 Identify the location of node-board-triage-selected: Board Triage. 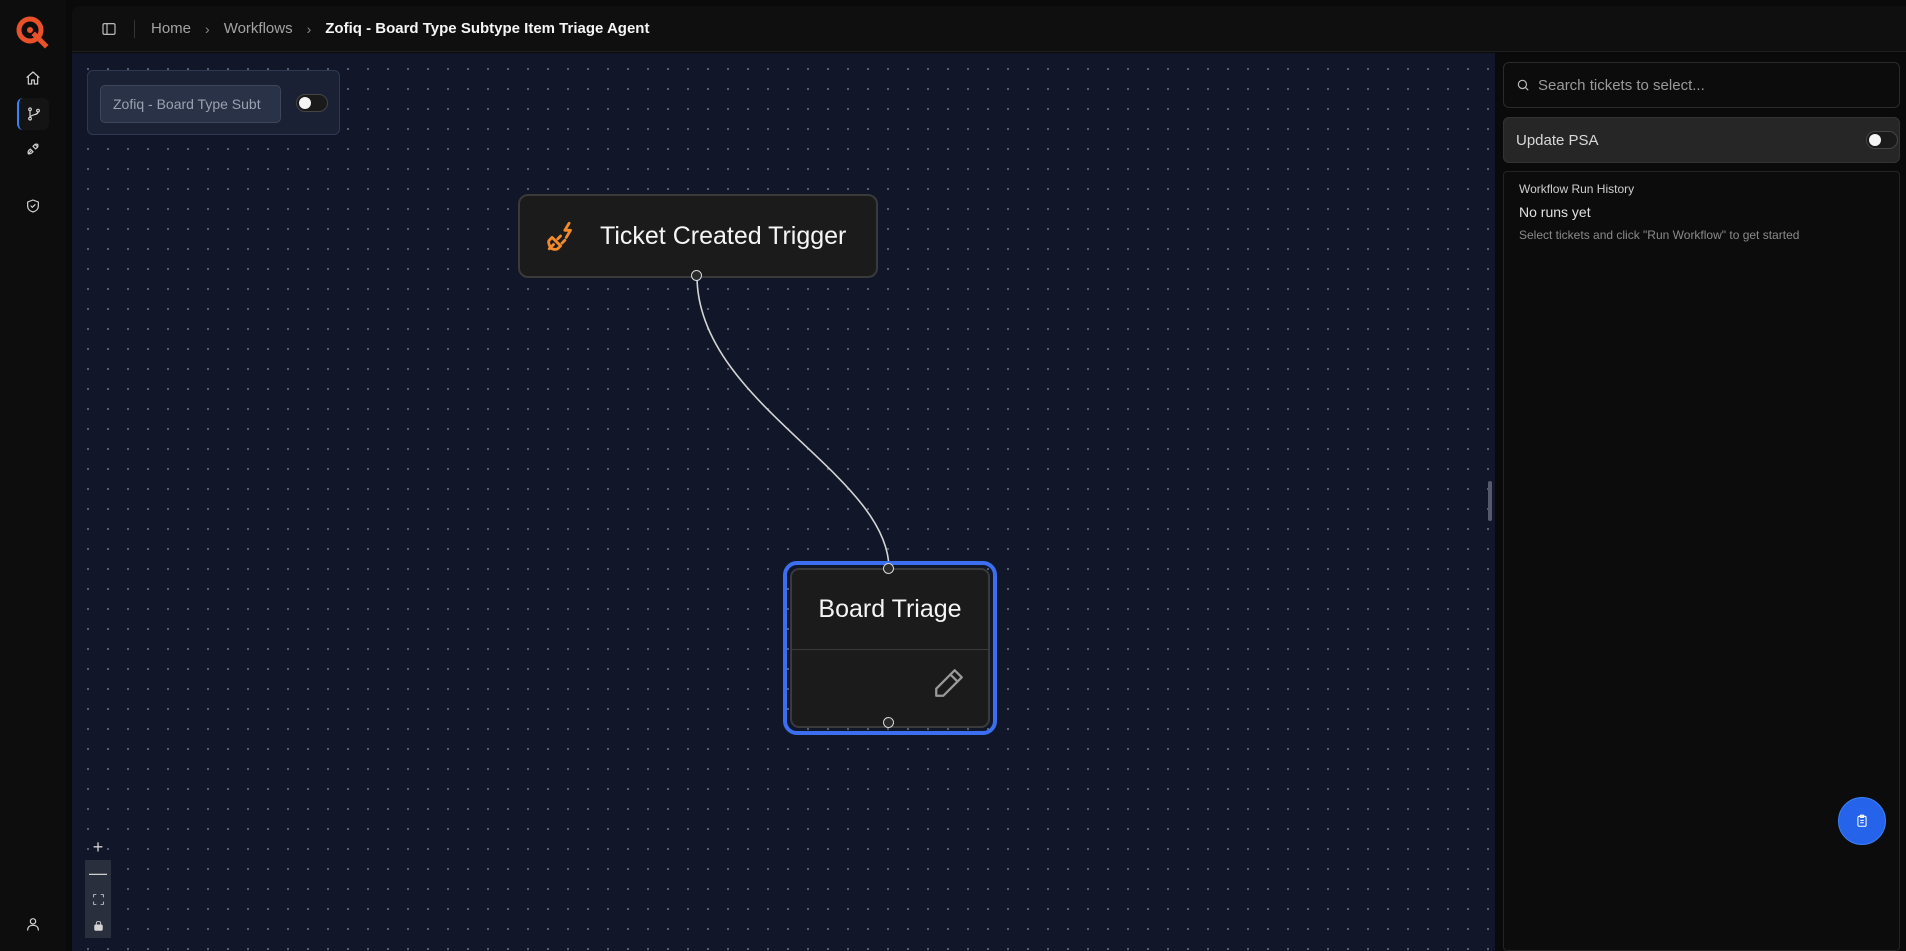
(890, 648).